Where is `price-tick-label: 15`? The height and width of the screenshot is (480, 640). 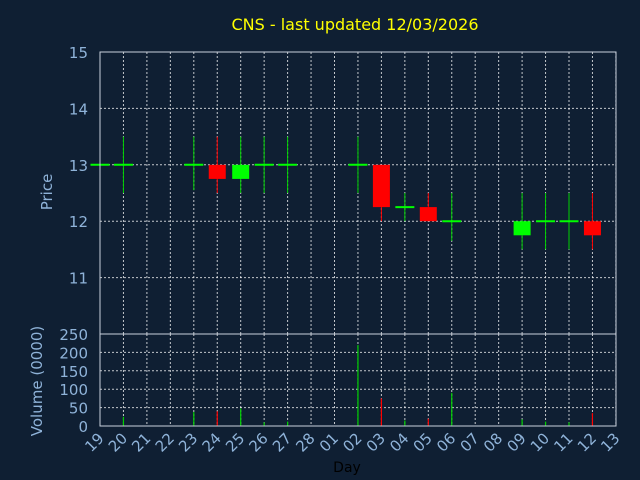
price-tick-label: 15 is located at coordinates (78, 53).